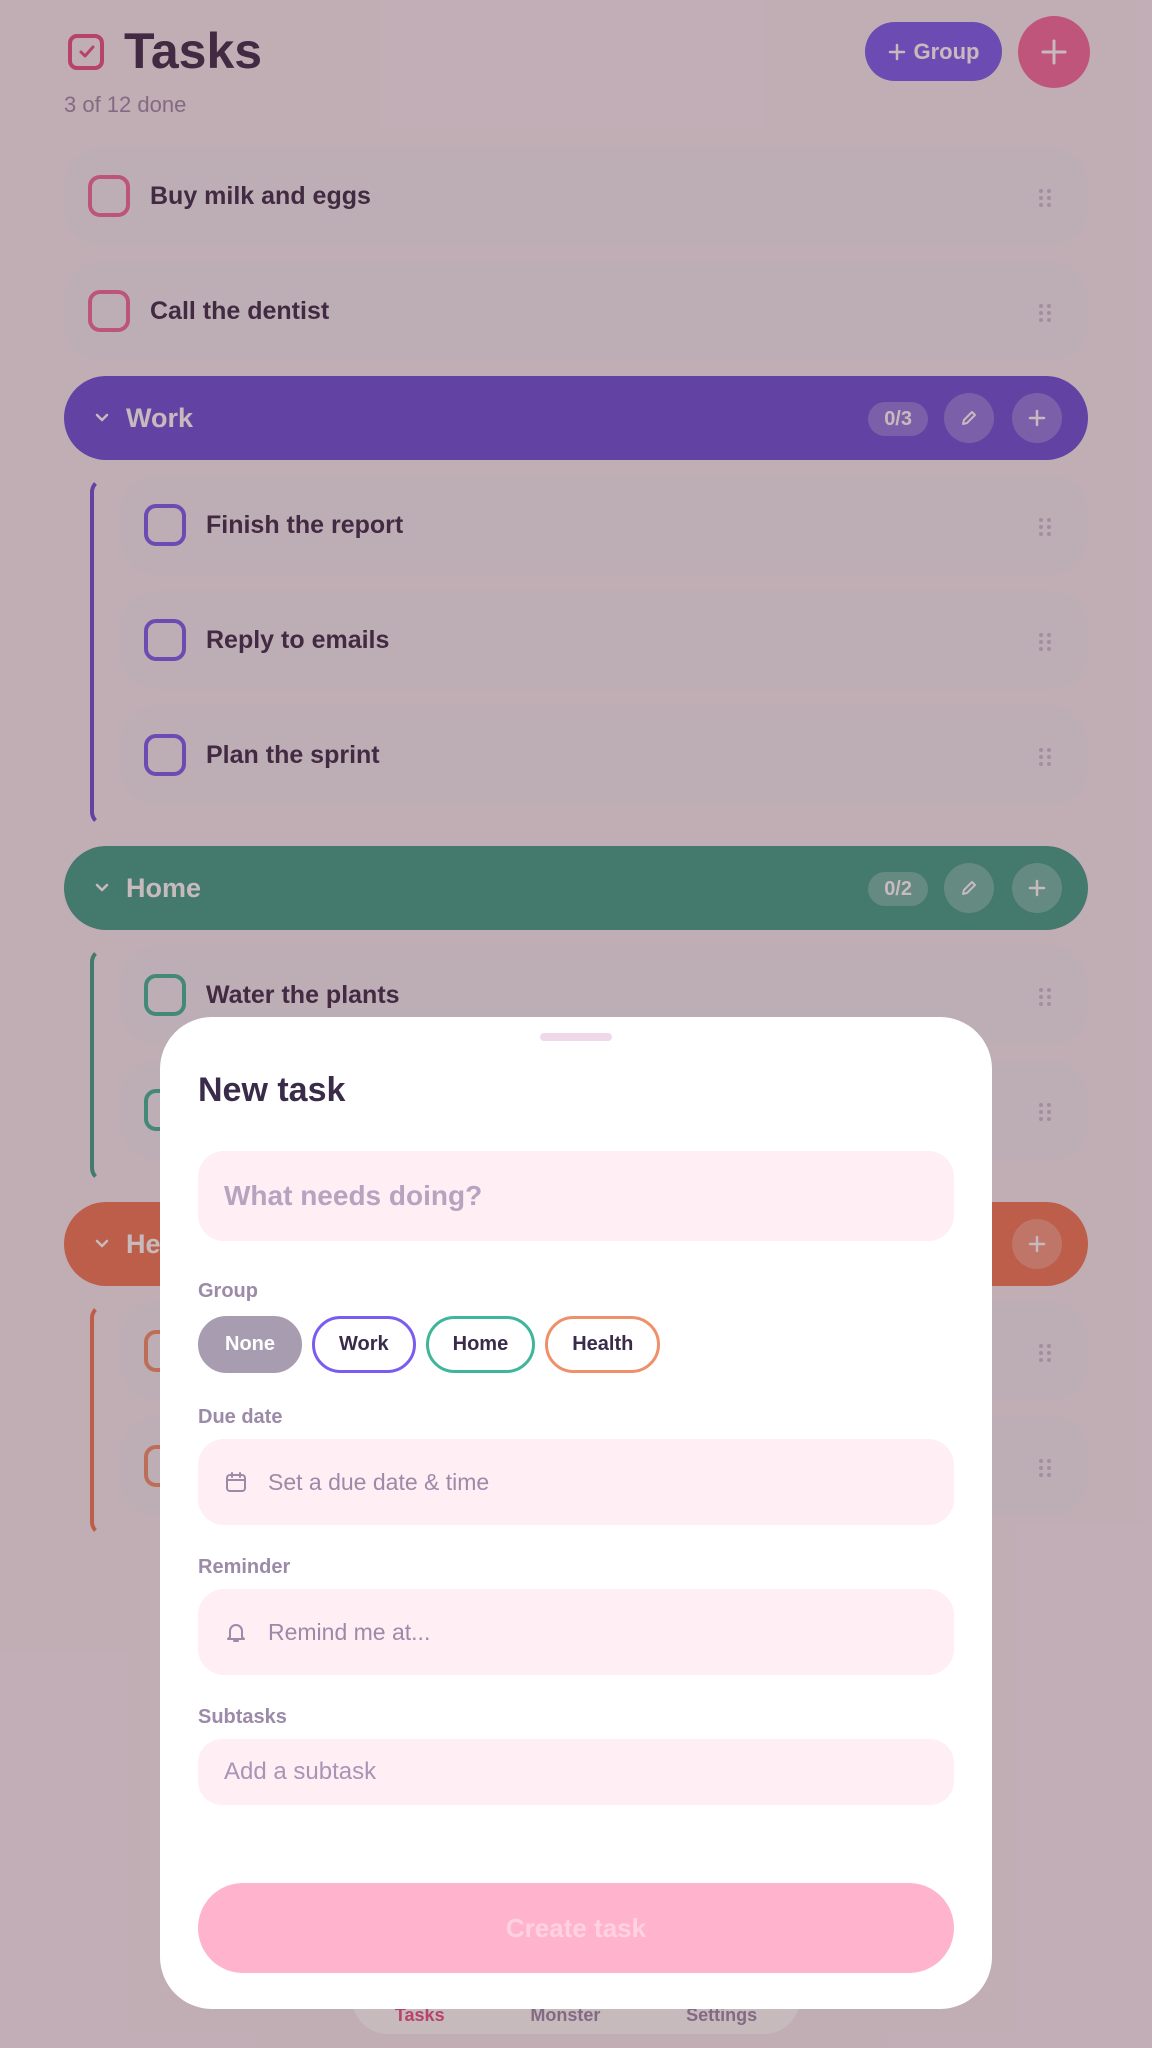 The height and width of the screenshot is (2048, 1152). Describe the element at coordinates (300, 1771) in the screenshot. I see `subtask-placeholder: Add a subtask` at that location.